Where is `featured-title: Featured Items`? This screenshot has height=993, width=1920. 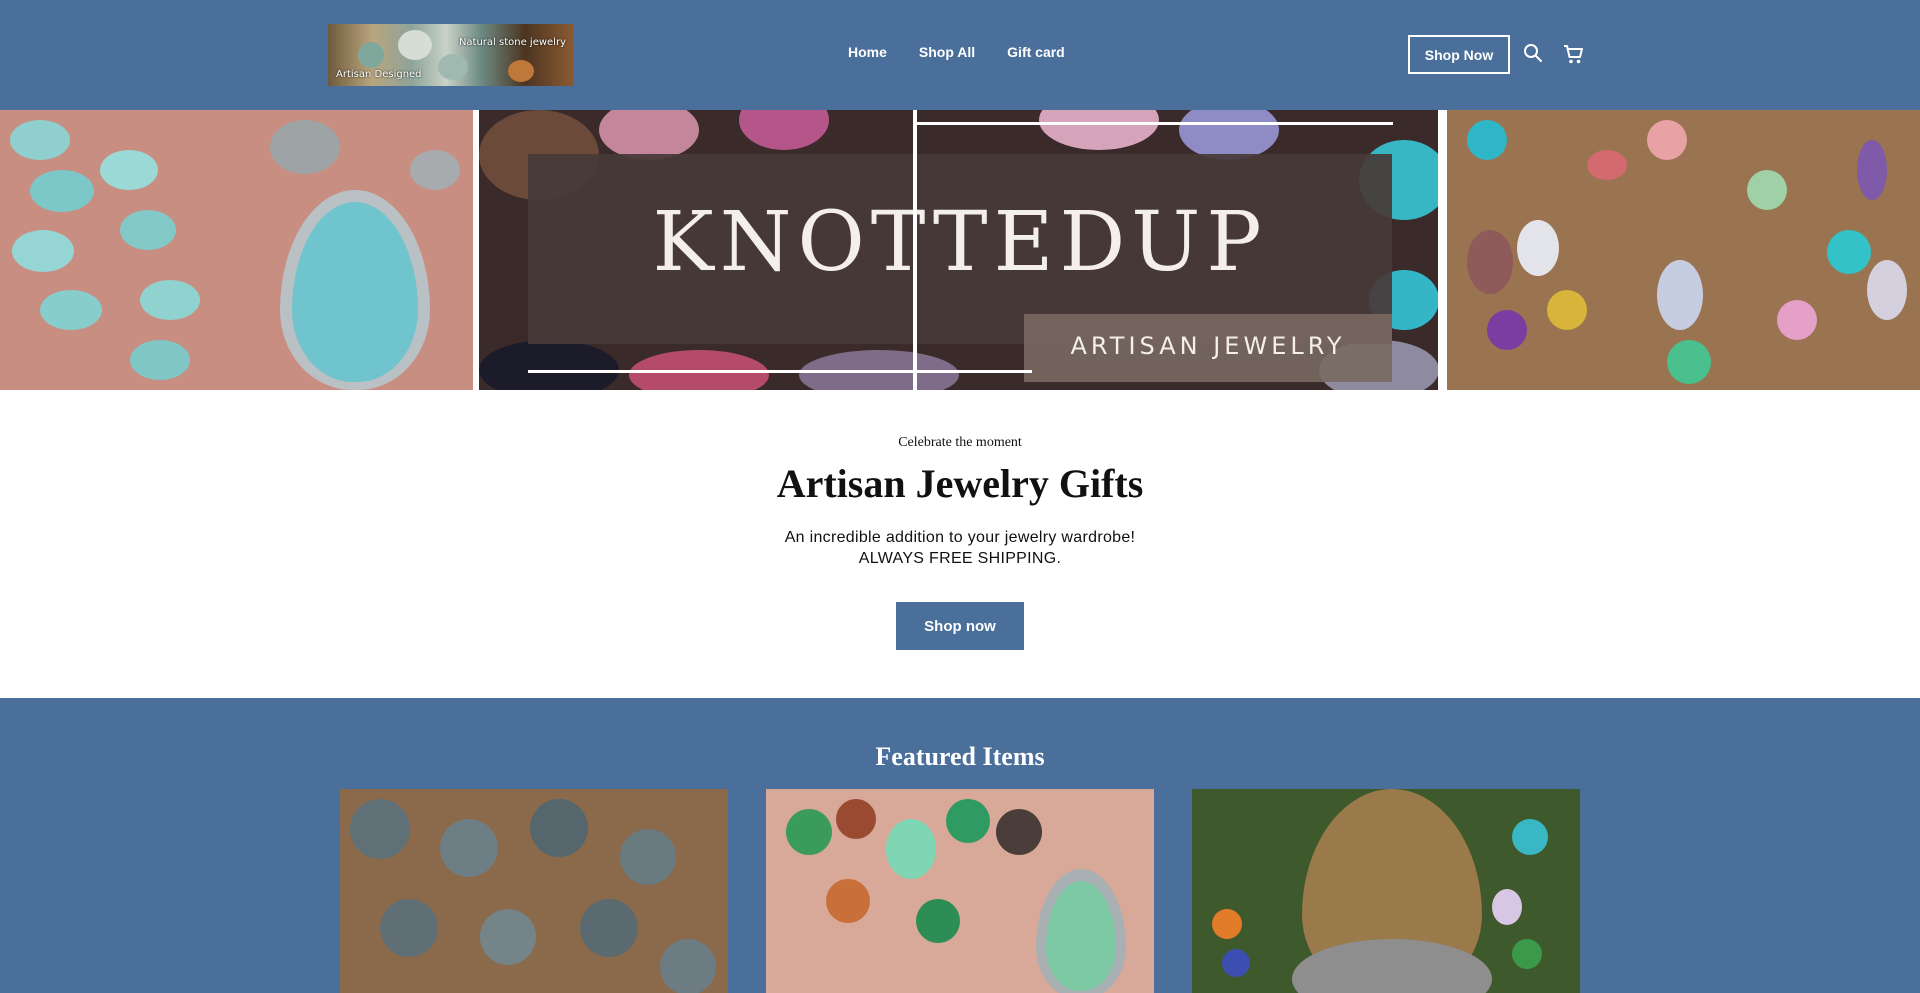
featured-title: Featured Items is located at coordinates (960, 756).